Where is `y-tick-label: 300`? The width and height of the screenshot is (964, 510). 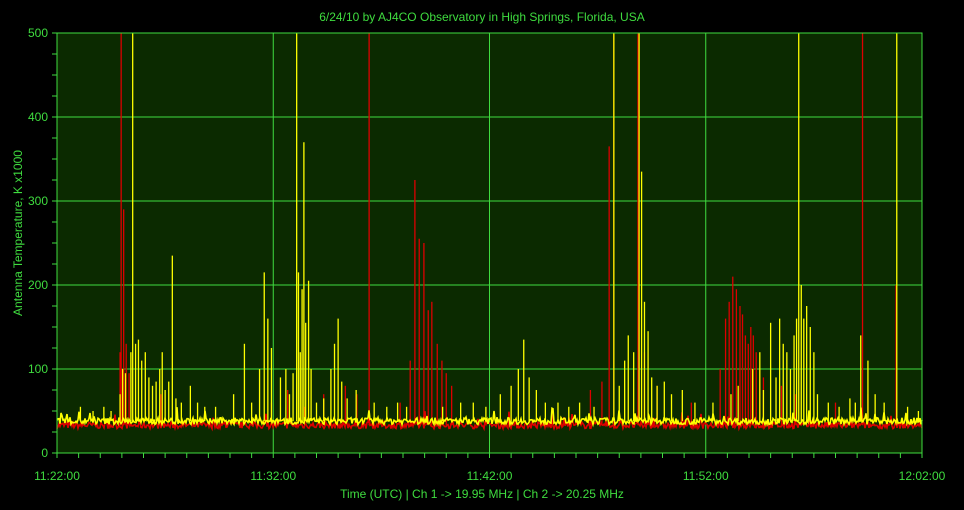 y-tick-label: 300 is located at coordinates (38, 201).